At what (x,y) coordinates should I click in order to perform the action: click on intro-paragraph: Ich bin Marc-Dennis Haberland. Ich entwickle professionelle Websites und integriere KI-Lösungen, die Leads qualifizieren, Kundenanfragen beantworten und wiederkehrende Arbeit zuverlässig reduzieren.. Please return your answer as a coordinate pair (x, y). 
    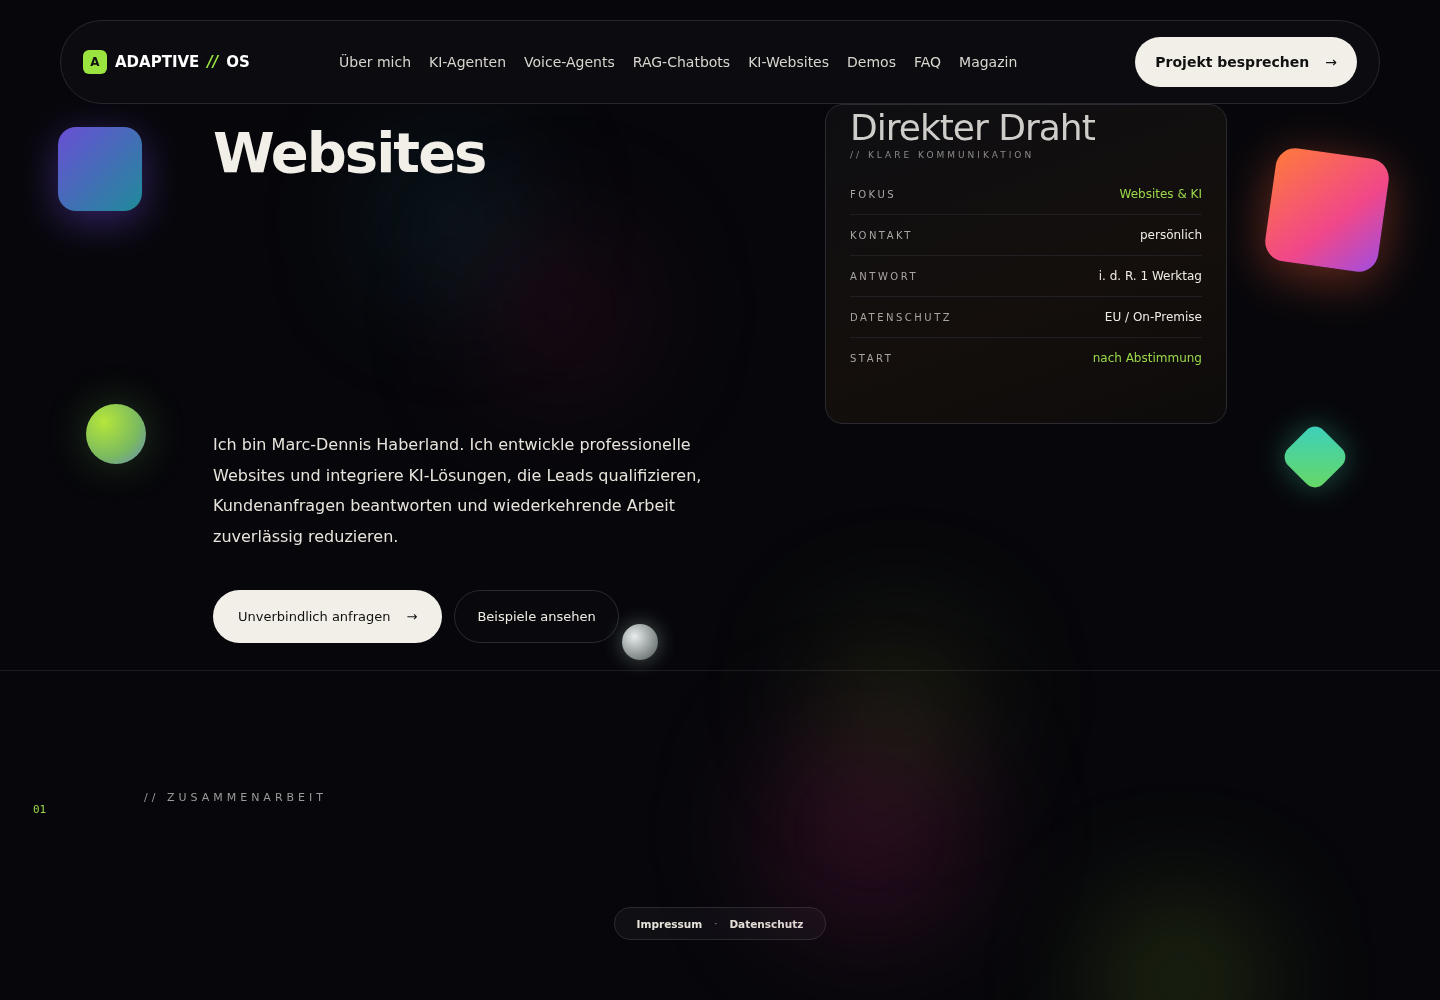
    Looking at the image, I should click on (458, 491).